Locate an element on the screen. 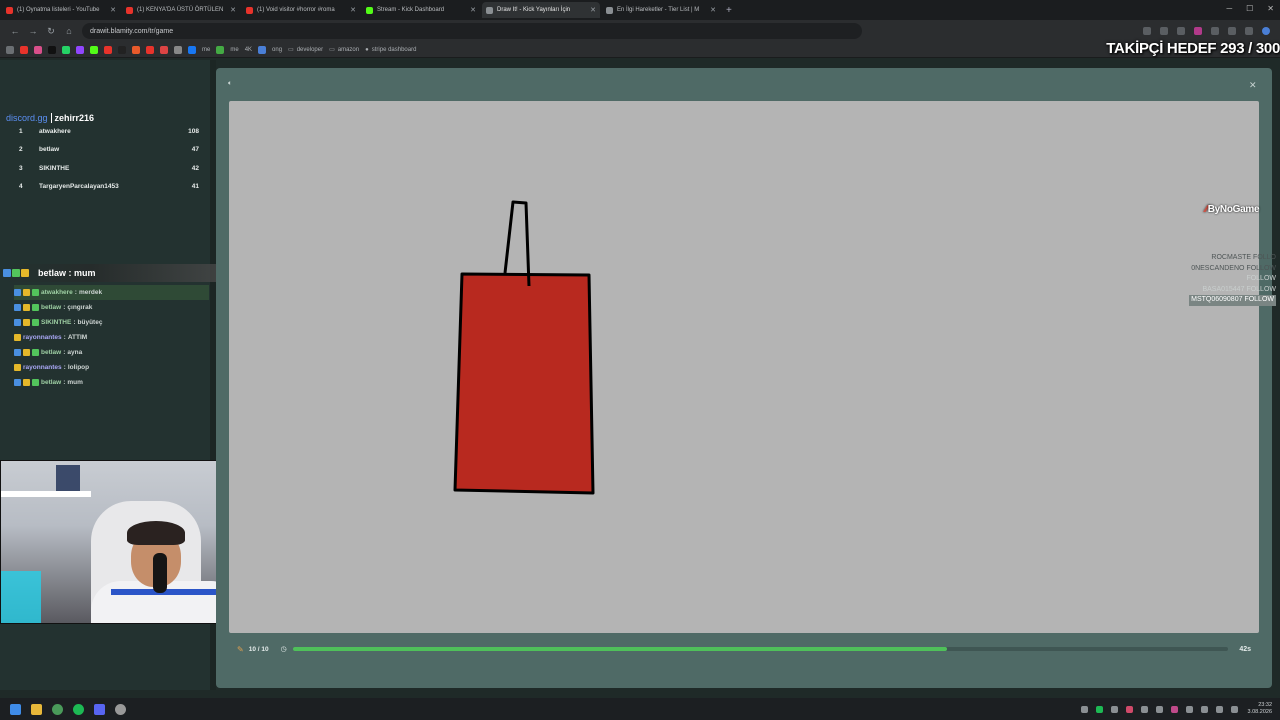  home-icon: ⌂ is located at coordinates (69, 31).